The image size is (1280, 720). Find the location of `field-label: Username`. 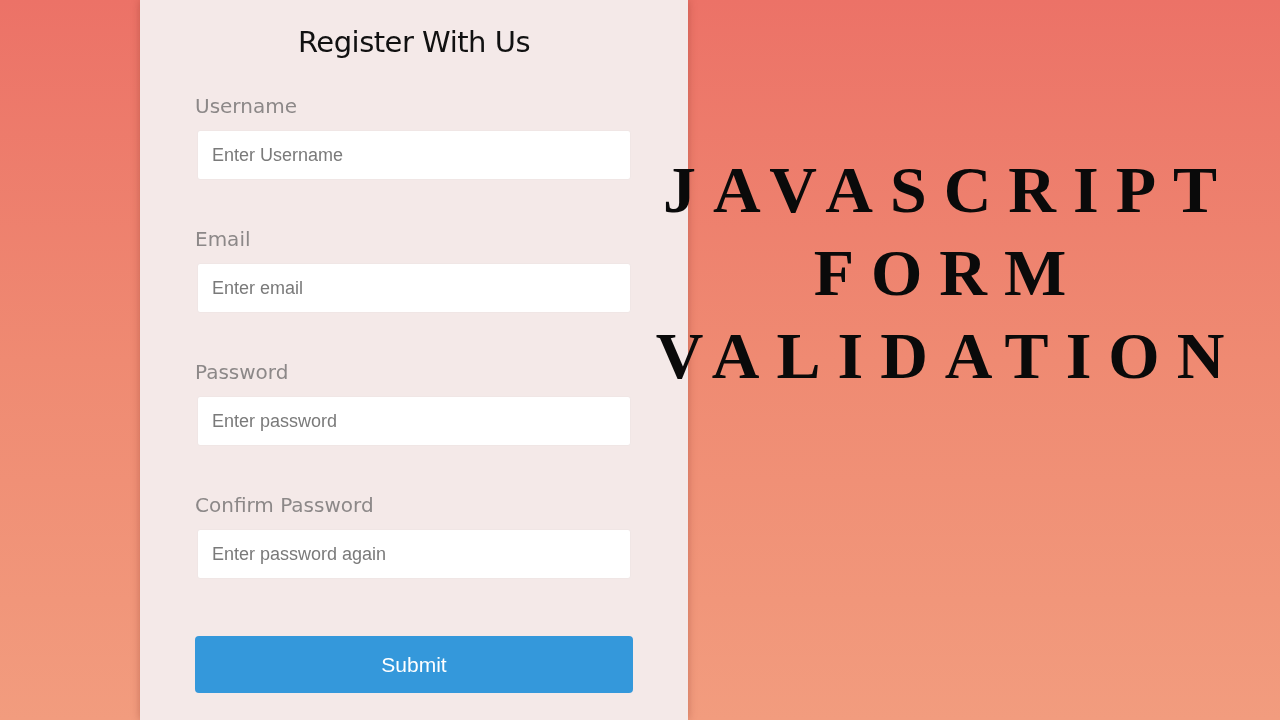

field-label: Username is located at coordinates (246, 106).